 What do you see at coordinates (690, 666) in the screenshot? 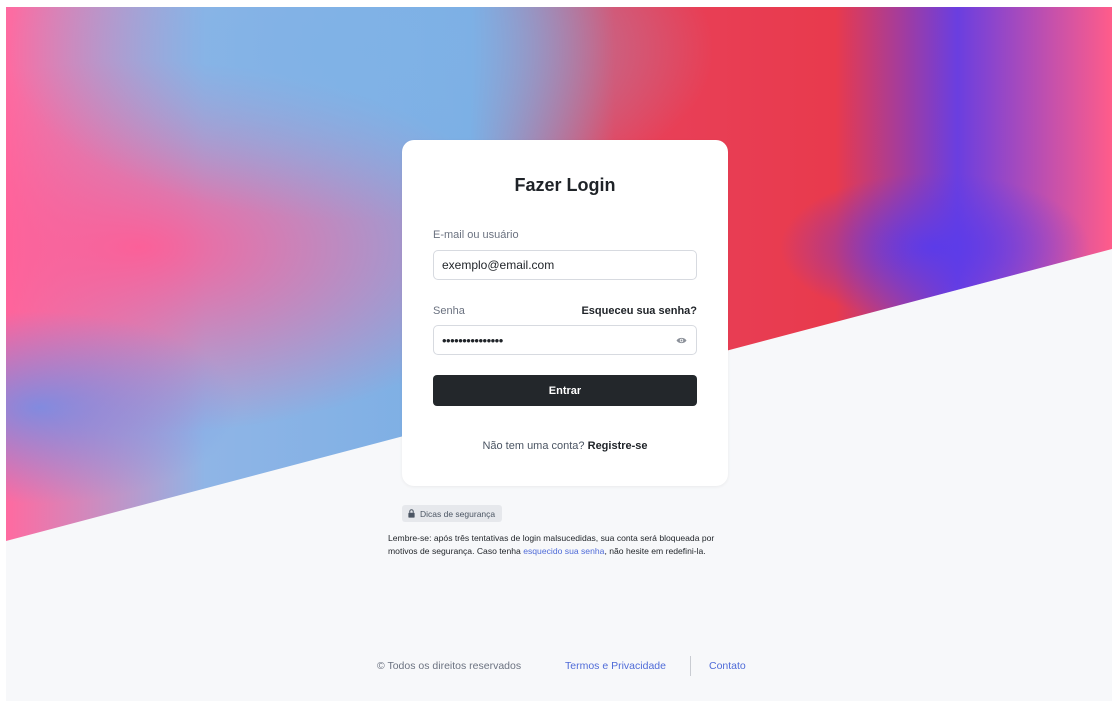
I see `footer-divider` at bounding box center [690, 666].